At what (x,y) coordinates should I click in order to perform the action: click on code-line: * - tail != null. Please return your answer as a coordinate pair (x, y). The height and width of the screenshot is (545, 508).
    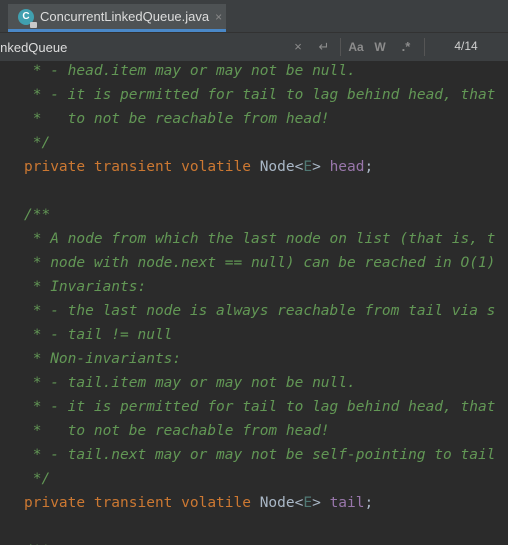
    Looking at the image, I should click on (98, 335).